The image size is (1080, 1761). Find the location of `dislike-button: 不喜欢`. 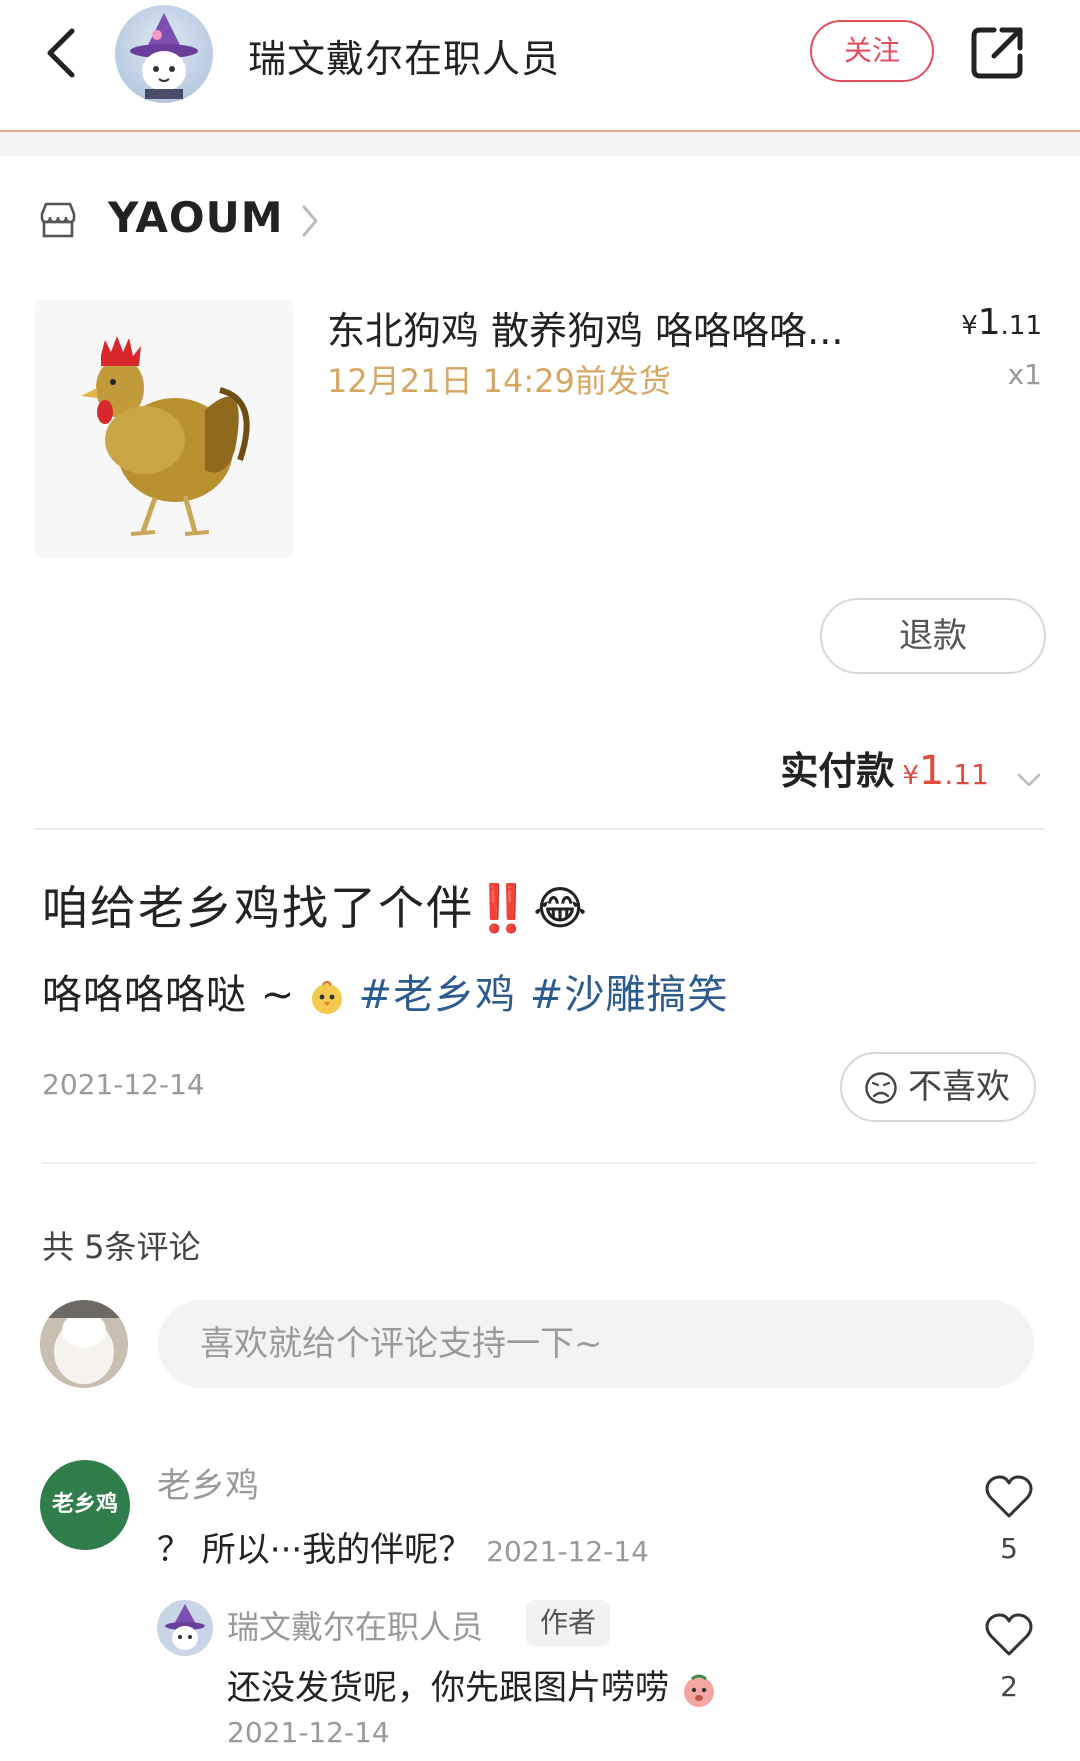

dislike-button: 不喜欢 is located at coordinates (938, 1087).